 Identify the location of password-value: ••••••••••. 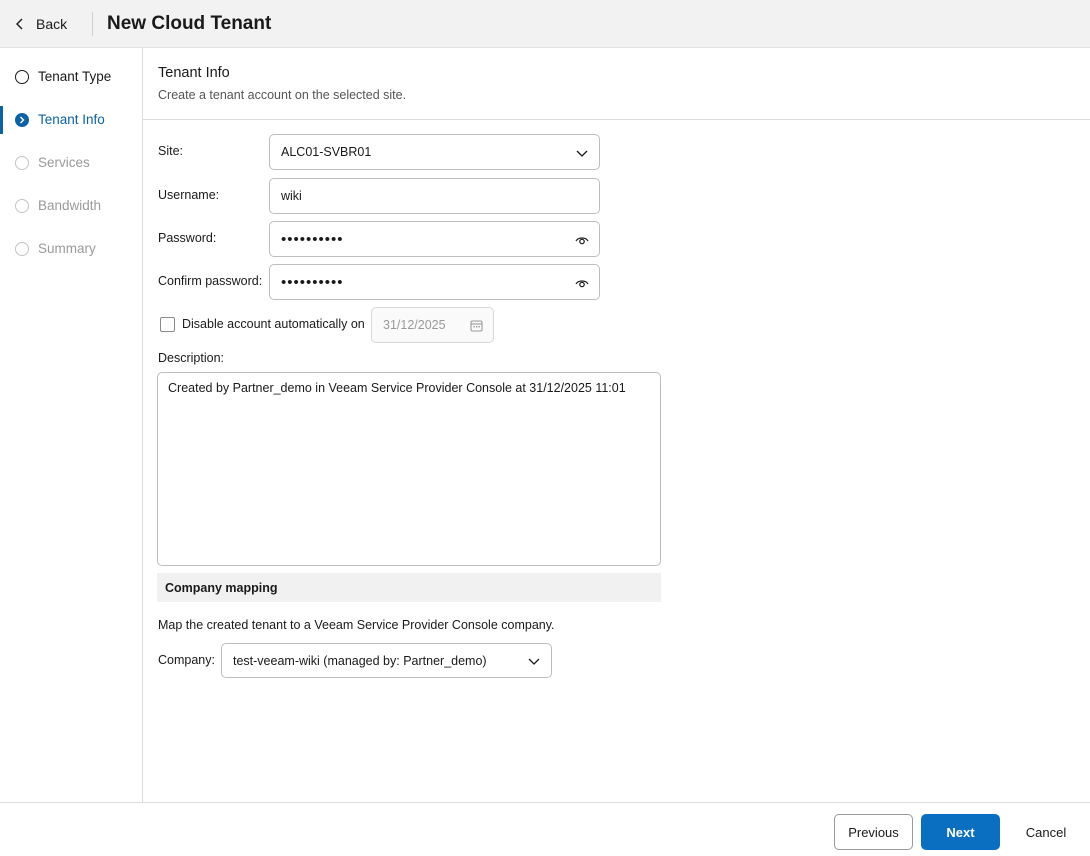
(312, 239).